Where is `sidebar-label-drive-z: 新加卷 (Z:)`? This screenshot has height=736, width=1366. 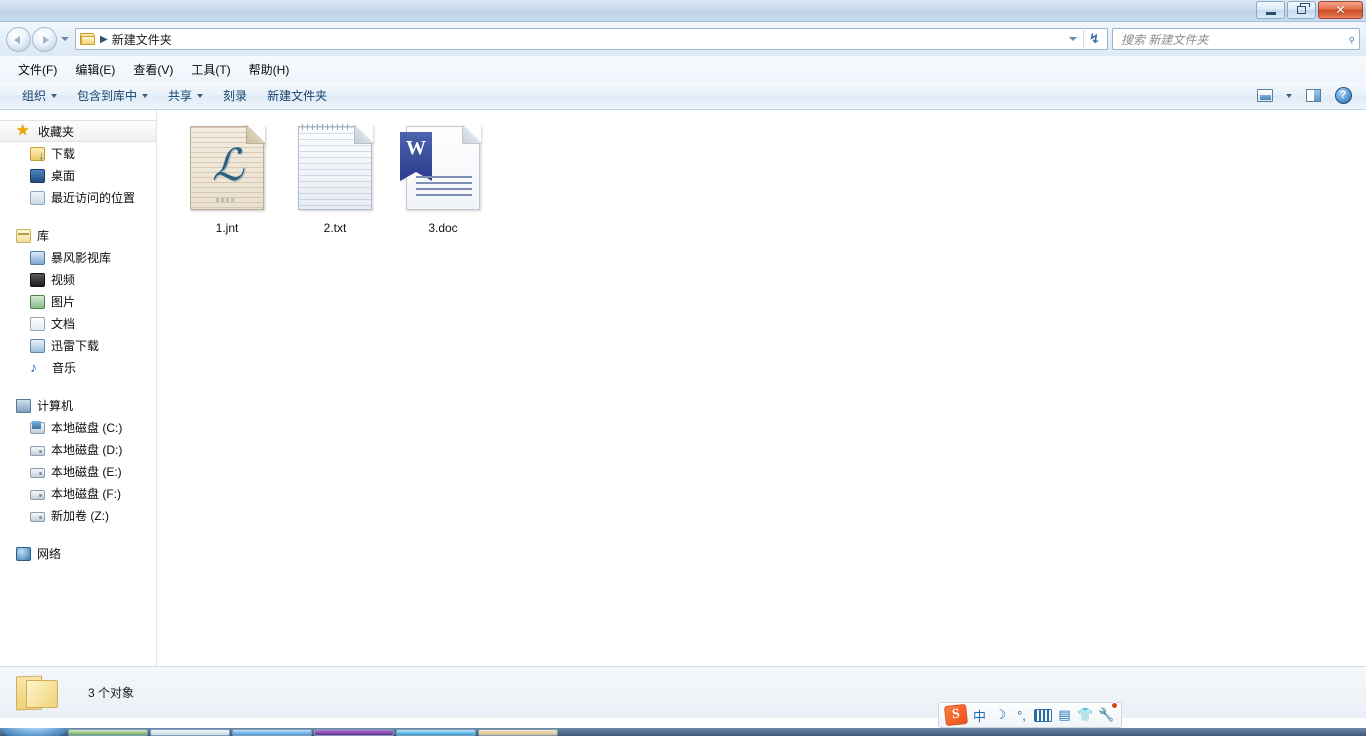
sidebar-label-drive-z: 新加卷 (Z:) is located at coordinates (80, 515).